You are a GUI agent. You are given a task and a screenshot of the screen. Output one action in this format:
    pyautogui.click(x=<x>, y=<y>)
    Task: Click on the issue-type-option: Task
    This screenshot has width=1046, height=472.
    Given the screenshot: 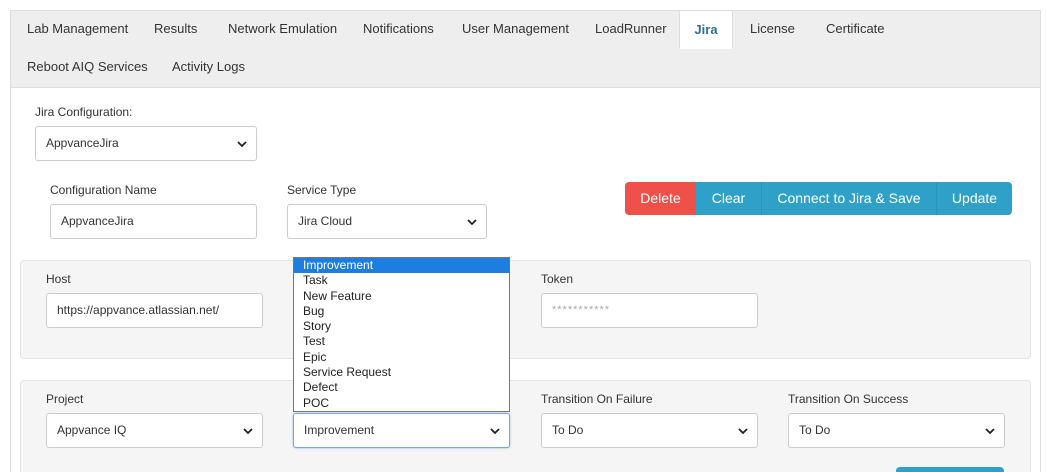 What is the action you would take?
    pyautogui.click(x=401, y=280)
    